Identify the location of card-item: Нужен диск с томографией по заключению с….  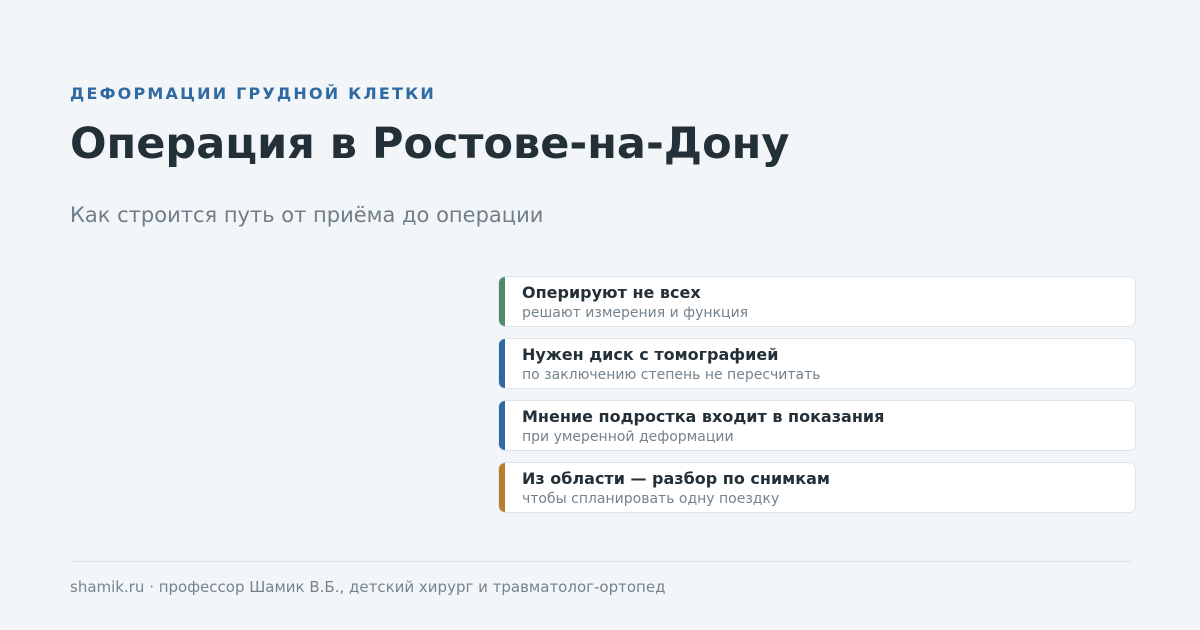
(817, 363).